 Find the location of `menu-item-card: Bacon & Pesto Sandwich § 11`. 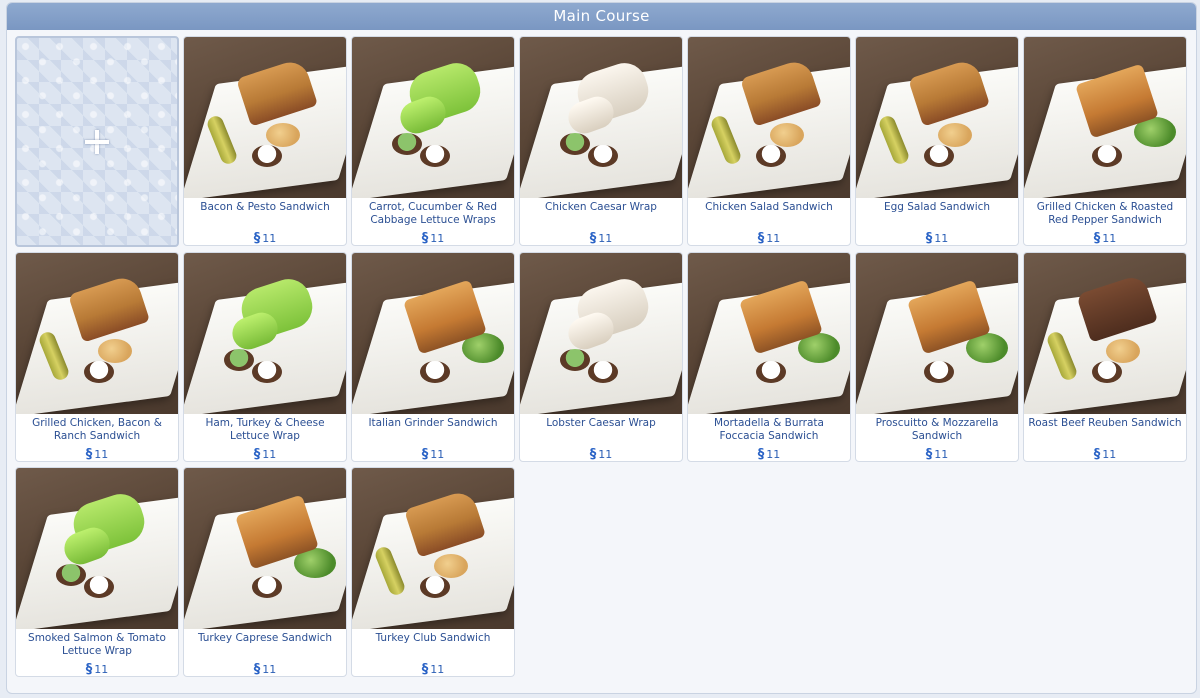

menu-item-card: Bacon & Pesto Sandwich § 11 is located at coordinates (265, 141).